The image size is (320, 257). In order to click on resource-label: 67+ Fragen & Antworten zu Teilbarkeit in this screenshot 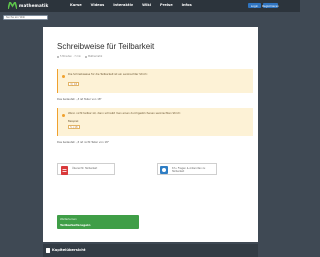, I will do `click(189, 170)`.